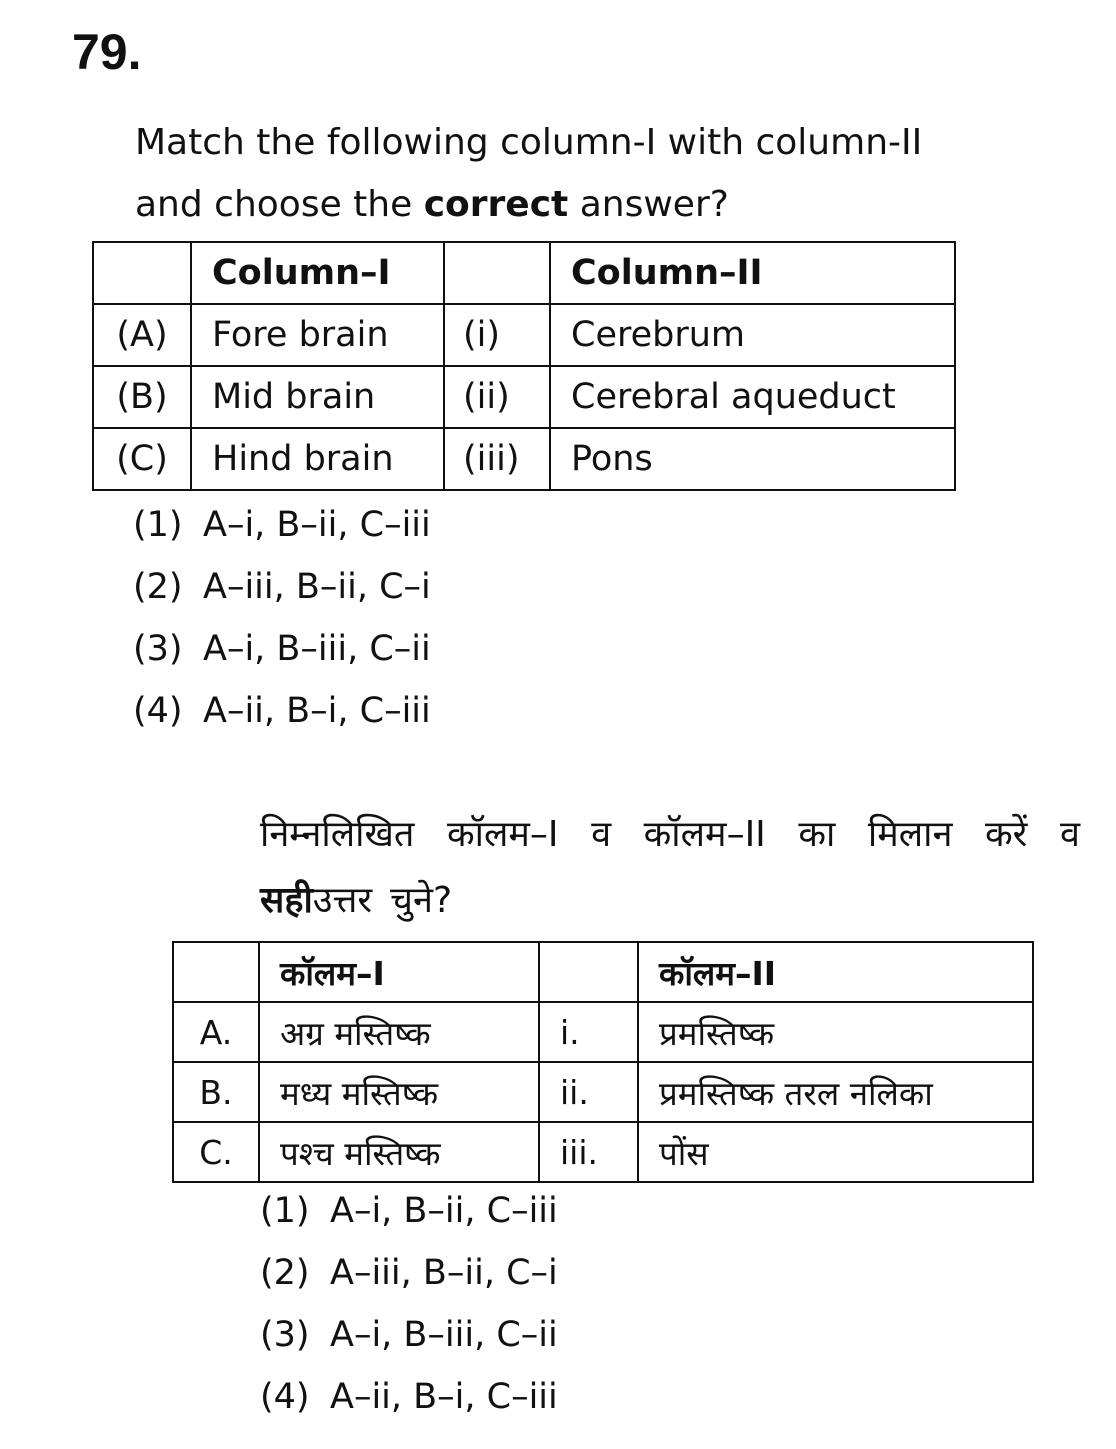 The image size is (1116, 1449). What do you see at coordinates (835, 1032) in the screenshot?
I see `column-2-cell: प्रमस्तिष्क` at bounding box center [835, 1032].